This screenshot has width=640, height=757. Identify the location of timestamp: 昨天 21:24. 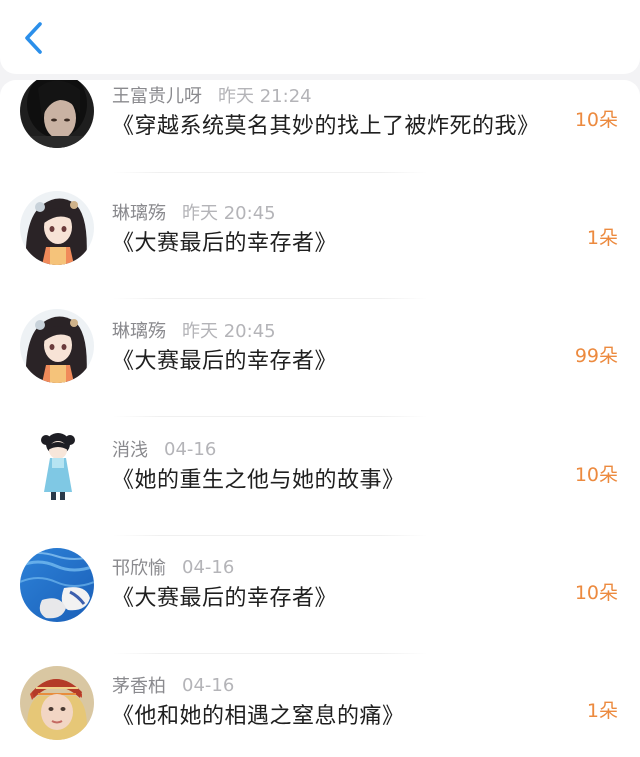
(265, 96).